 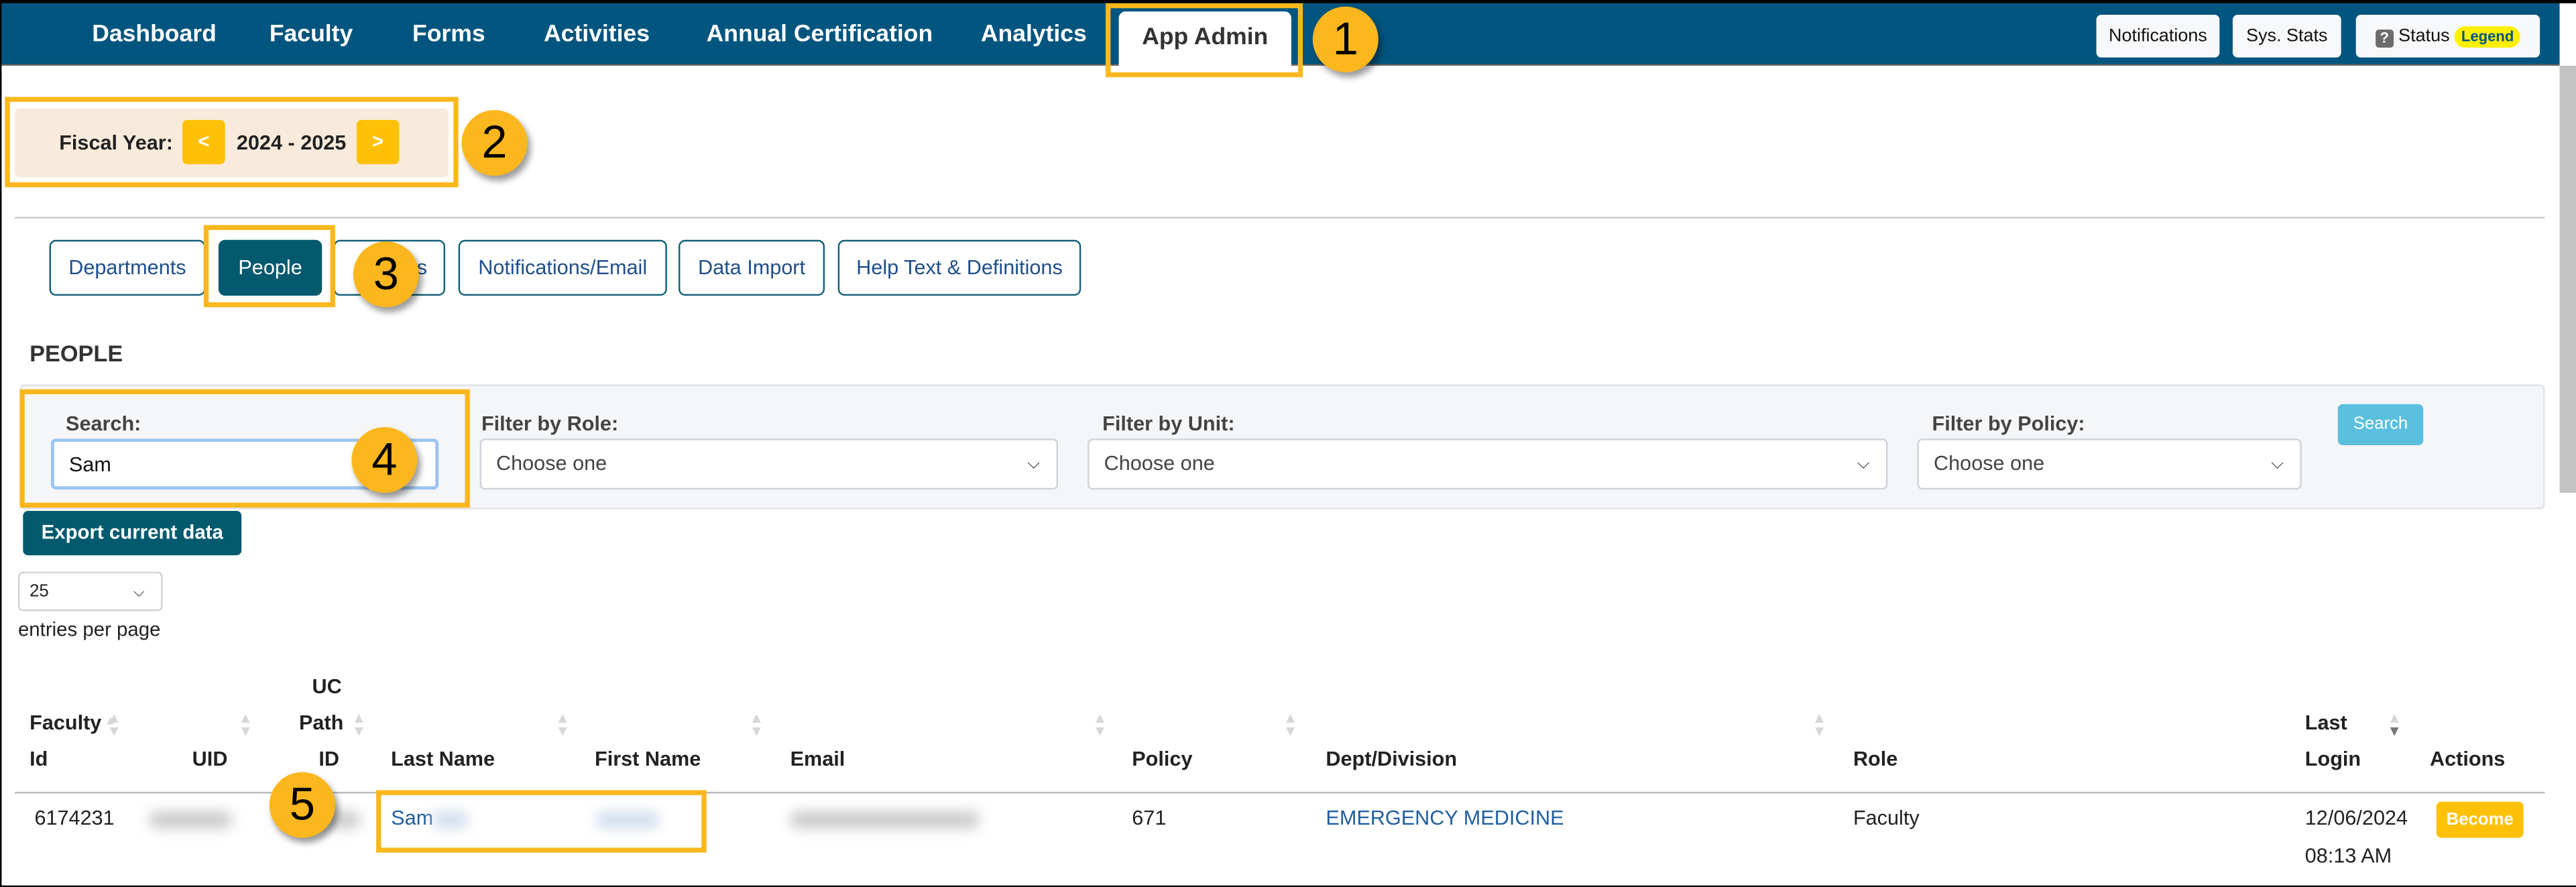 What do you see at coordinates (1875, 759) in the screenshot?
I see `col-role: Role` at bounding box center [1875, 759].